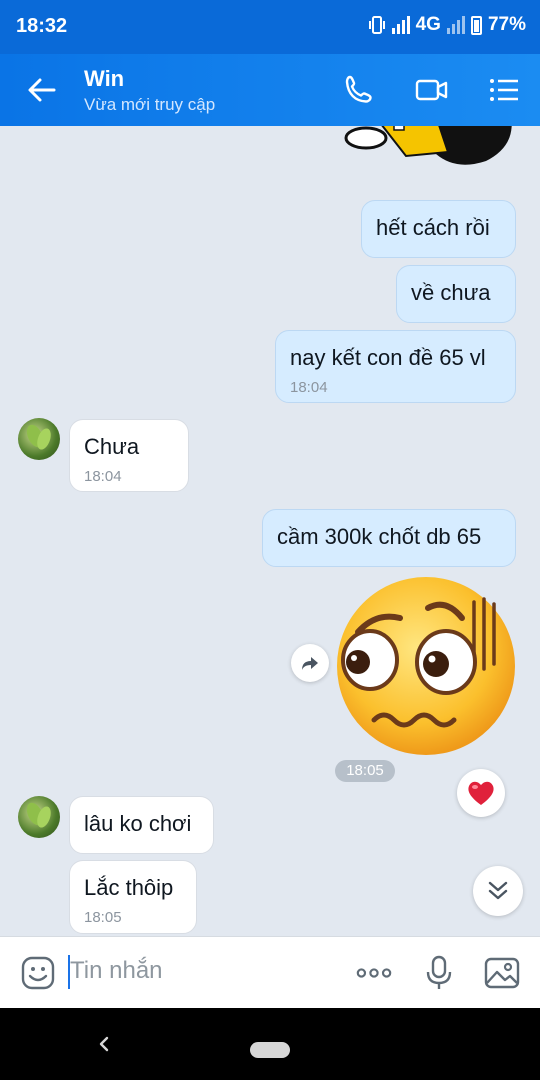 This screenshot has height=1080, width=540. I want to click on scroll-to-bottom-button, so click(498, 891).